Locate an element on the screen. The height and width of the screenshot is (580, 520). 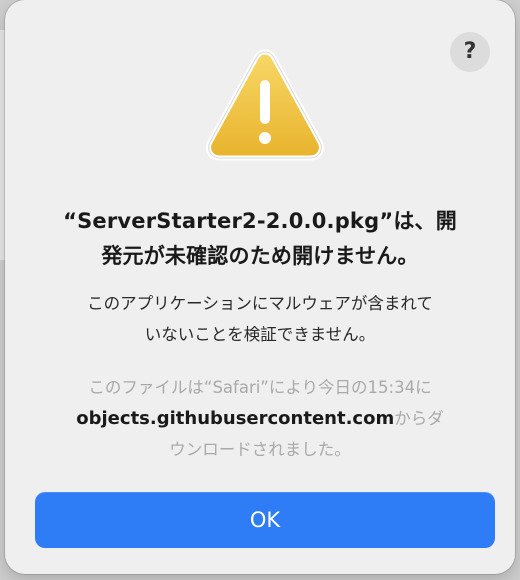
ok-button: OK is located at coordinates (265, 520).